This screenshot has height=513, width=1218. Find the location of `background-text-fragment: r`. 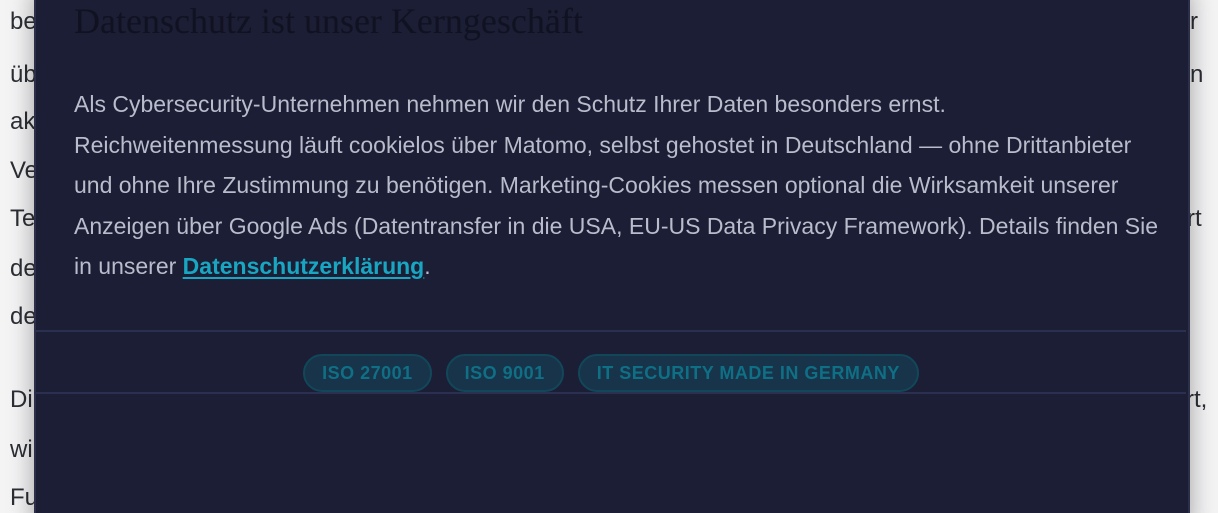

background-text-fragment: r is located at coordinates (1194, 21).